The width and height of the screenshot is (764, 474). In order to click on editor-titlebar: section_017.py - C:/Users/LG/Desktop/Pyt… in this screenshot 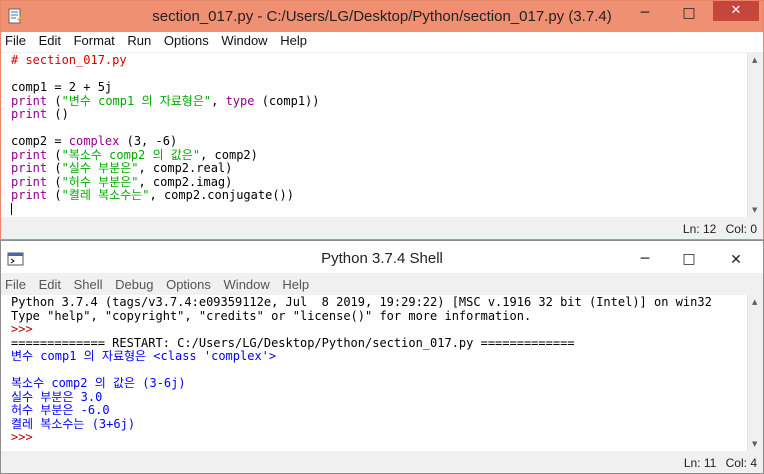, I will do `click(382, 16)`.